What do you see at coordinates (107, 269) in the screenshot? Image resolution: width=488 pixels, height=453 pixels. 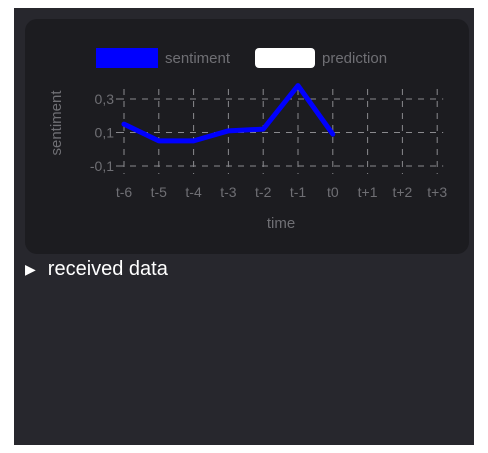 I see `received-data-label: received data` at bounding box center [107, 269].